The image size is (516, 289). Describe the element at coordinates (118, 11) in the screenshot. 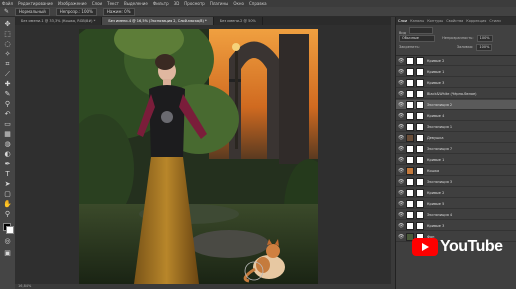

I see `flow-field: Нажим: 0%` at that location.